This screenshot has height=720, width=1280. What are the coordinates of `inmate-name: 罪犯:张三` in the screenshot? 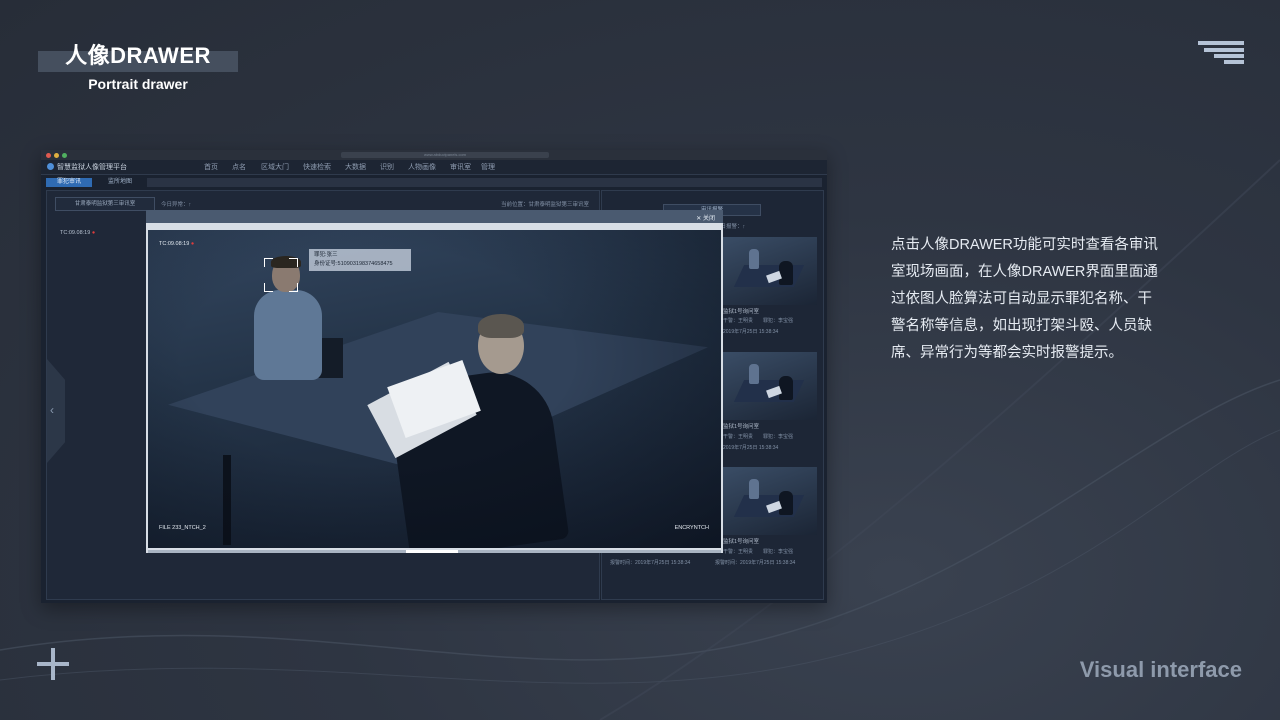 It's located at (326, 255).